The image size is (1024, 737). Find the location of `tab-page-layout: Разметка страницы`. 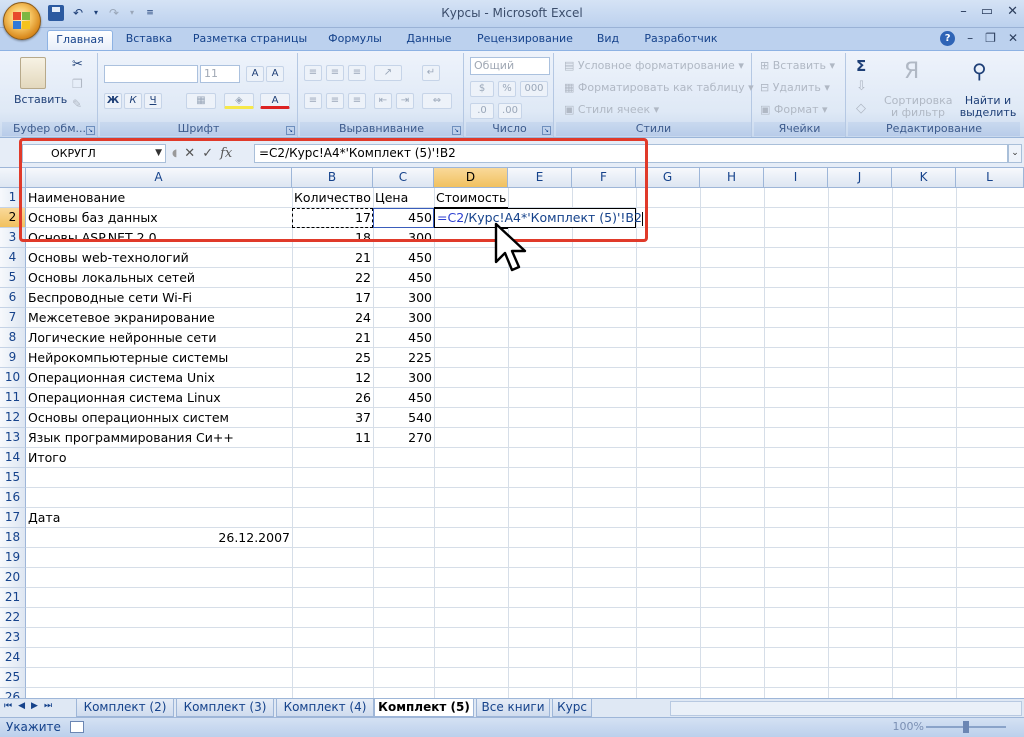

tab-page-layout: Разметка страницы is located at coordinates (250, 40).